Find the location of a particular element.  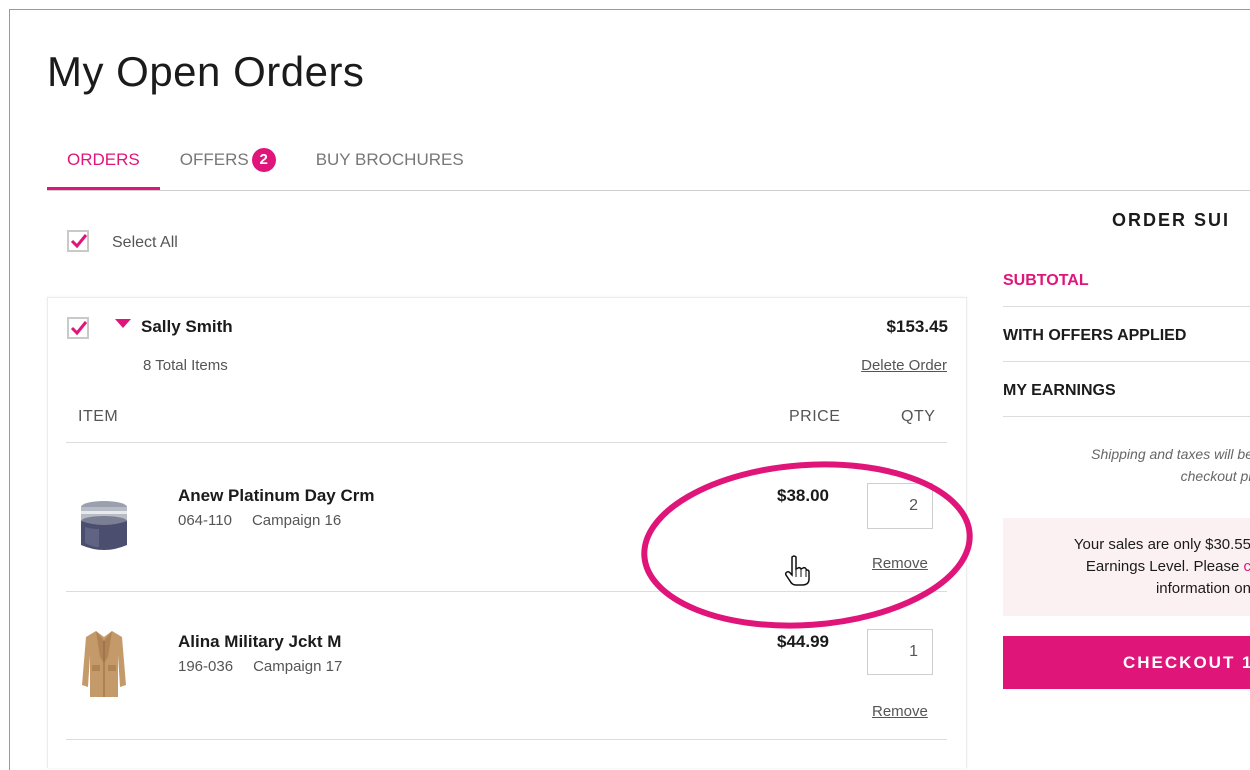

column-header-price: PRICE is located at coordinates (814, 417).